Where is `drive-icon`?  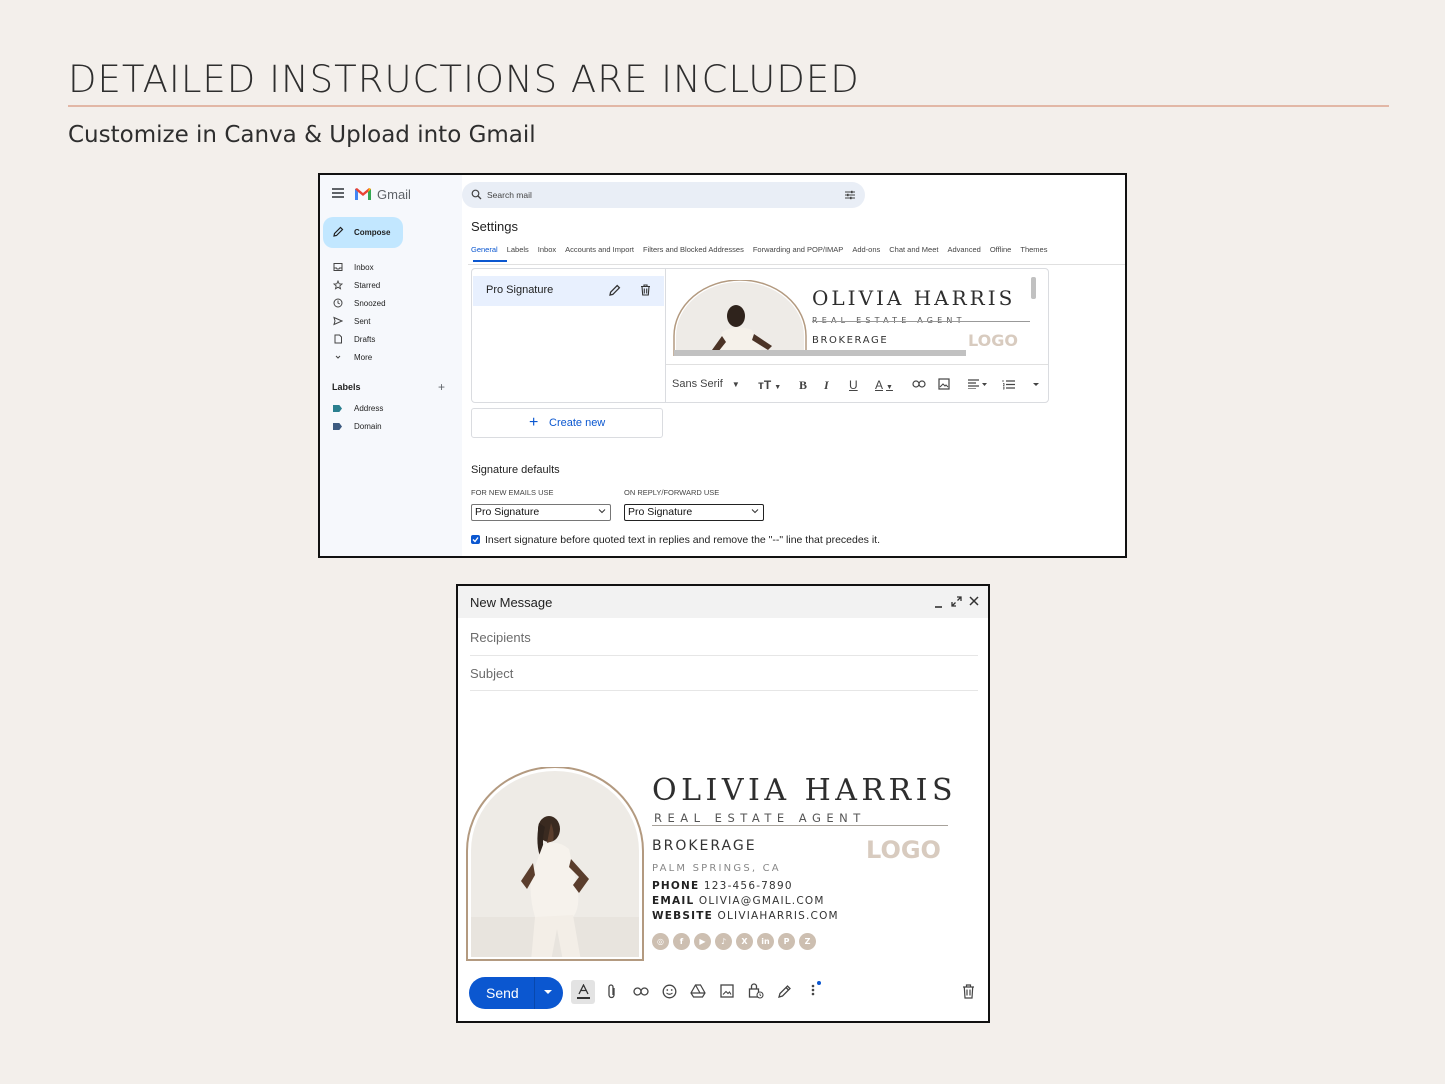 drive-icon is located at coordinates (698, 991).